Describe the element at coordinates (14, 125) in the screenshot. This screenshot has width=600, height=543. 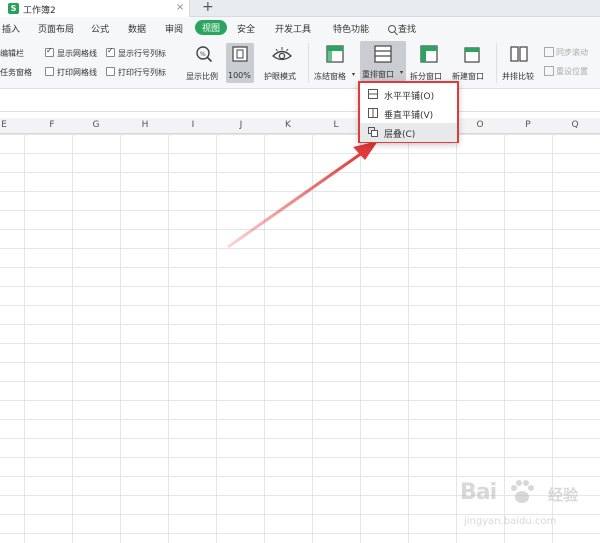
I see `column-header-e: E` at that location.